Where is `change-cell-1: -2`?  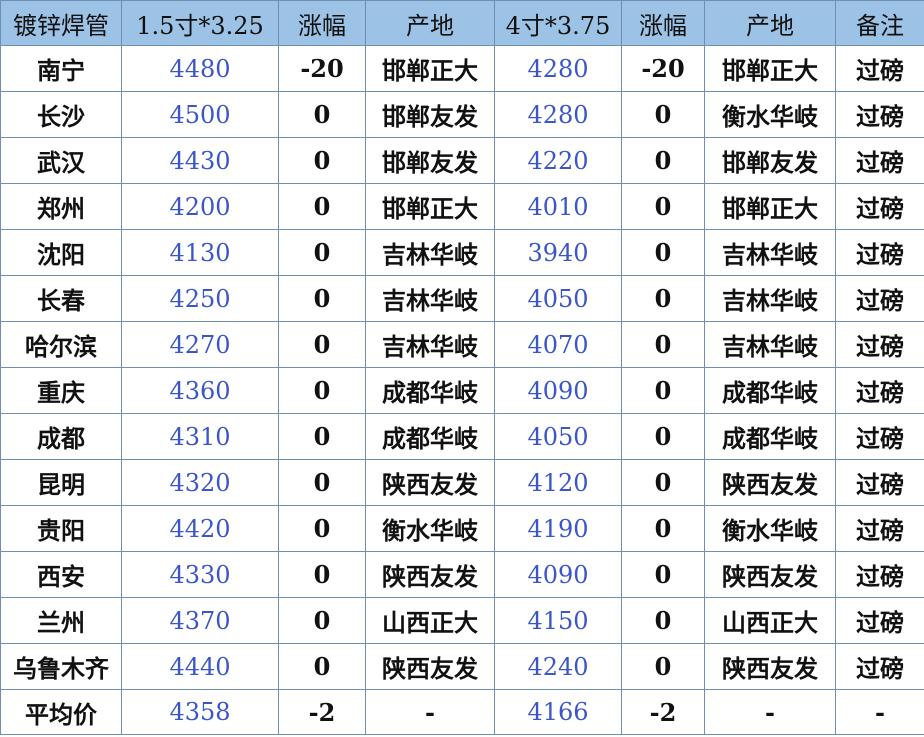
change-cell-1: -2 is located at coordinates (322, 712).